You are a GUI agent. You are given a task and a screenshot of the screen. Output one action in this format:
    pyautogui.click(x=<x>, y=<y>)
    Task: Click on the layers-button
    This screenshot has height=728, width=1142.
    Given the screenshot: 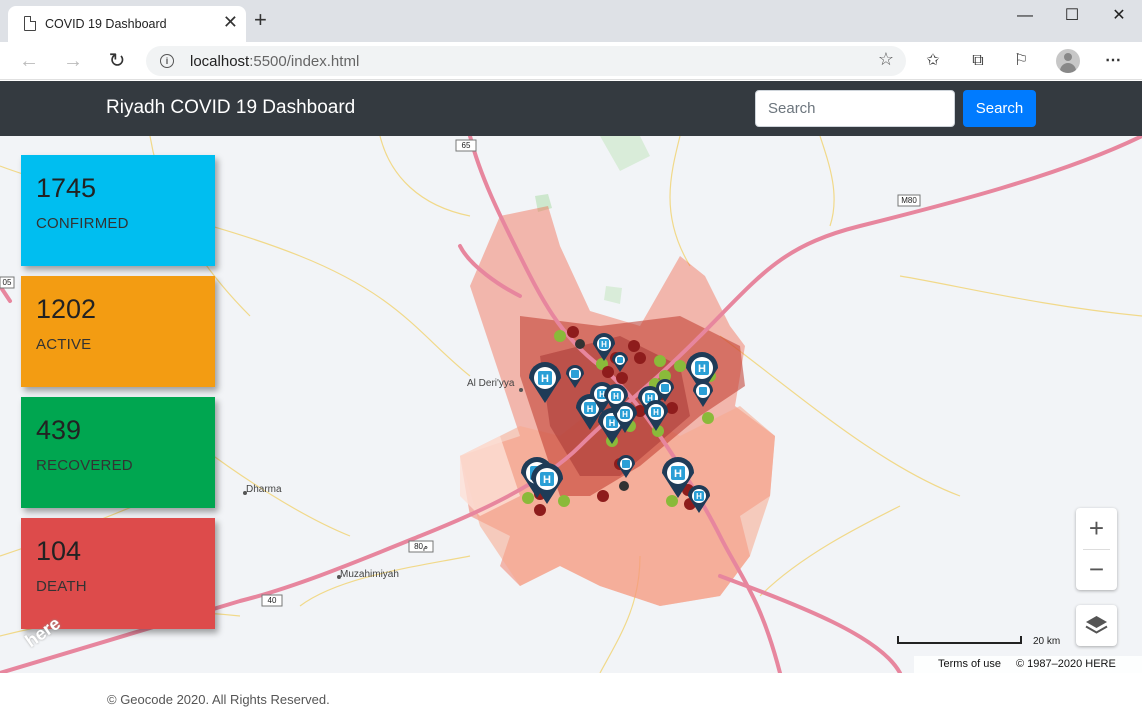 What is the action you would take?
    pyautogui.click(x=1096, y=625)
    